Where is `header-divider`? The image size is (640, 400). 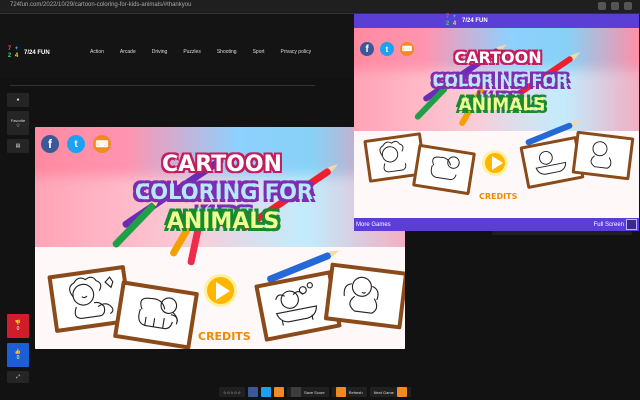
header-divider is located at coordinates (162, 85).